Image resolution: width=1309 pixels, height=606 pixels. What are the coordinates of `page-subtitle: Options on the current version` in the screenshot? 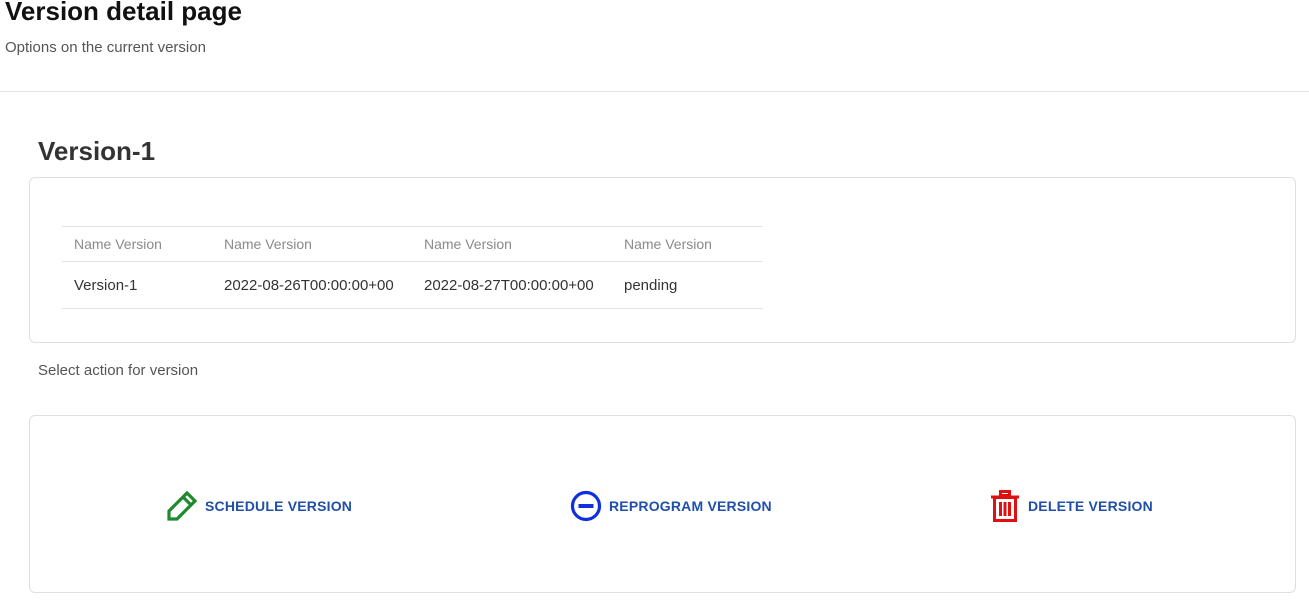 It's located at (105, 47).